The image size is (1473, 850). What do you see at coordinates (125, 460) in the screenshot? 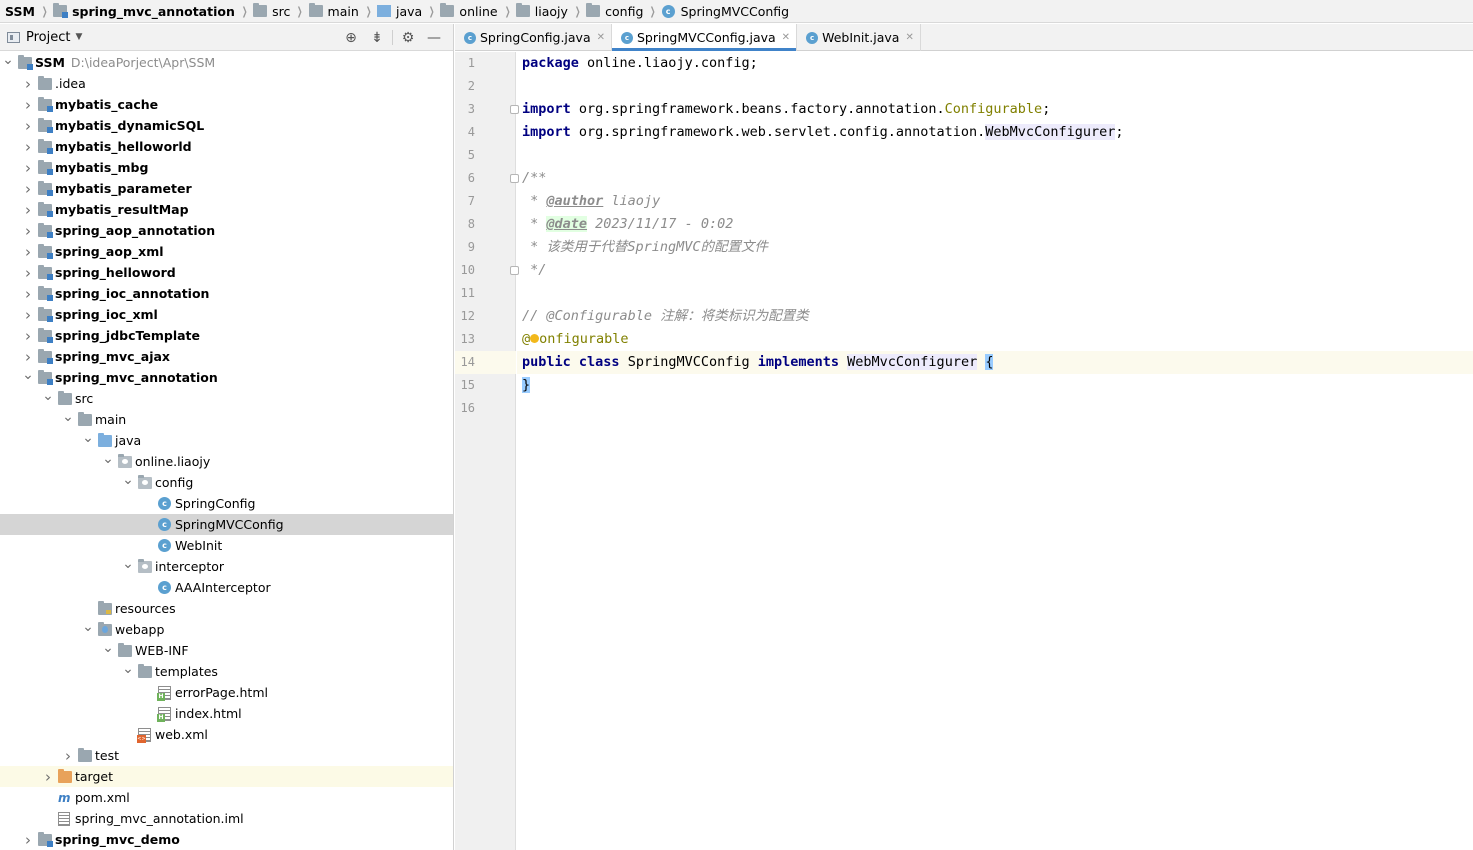
I see `package-icon` at bounding box center [125, 460].